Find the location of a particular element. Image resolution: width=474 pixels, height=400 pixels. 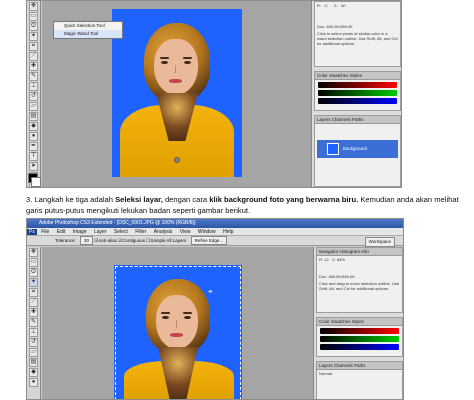

instruction-text-1: Langkah ke tiga adalah is located at coordinates (74, 199).